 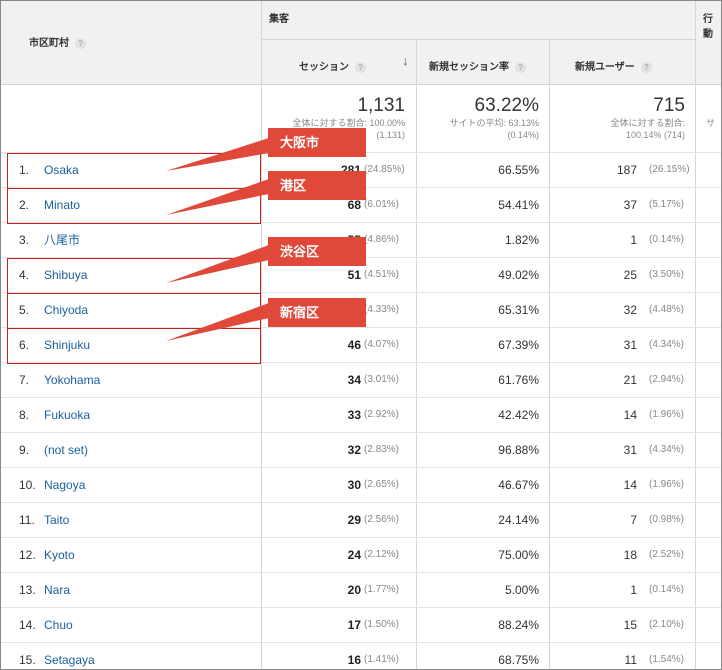 I want to click on pointer-shibuya, so click(x=217, y=264).